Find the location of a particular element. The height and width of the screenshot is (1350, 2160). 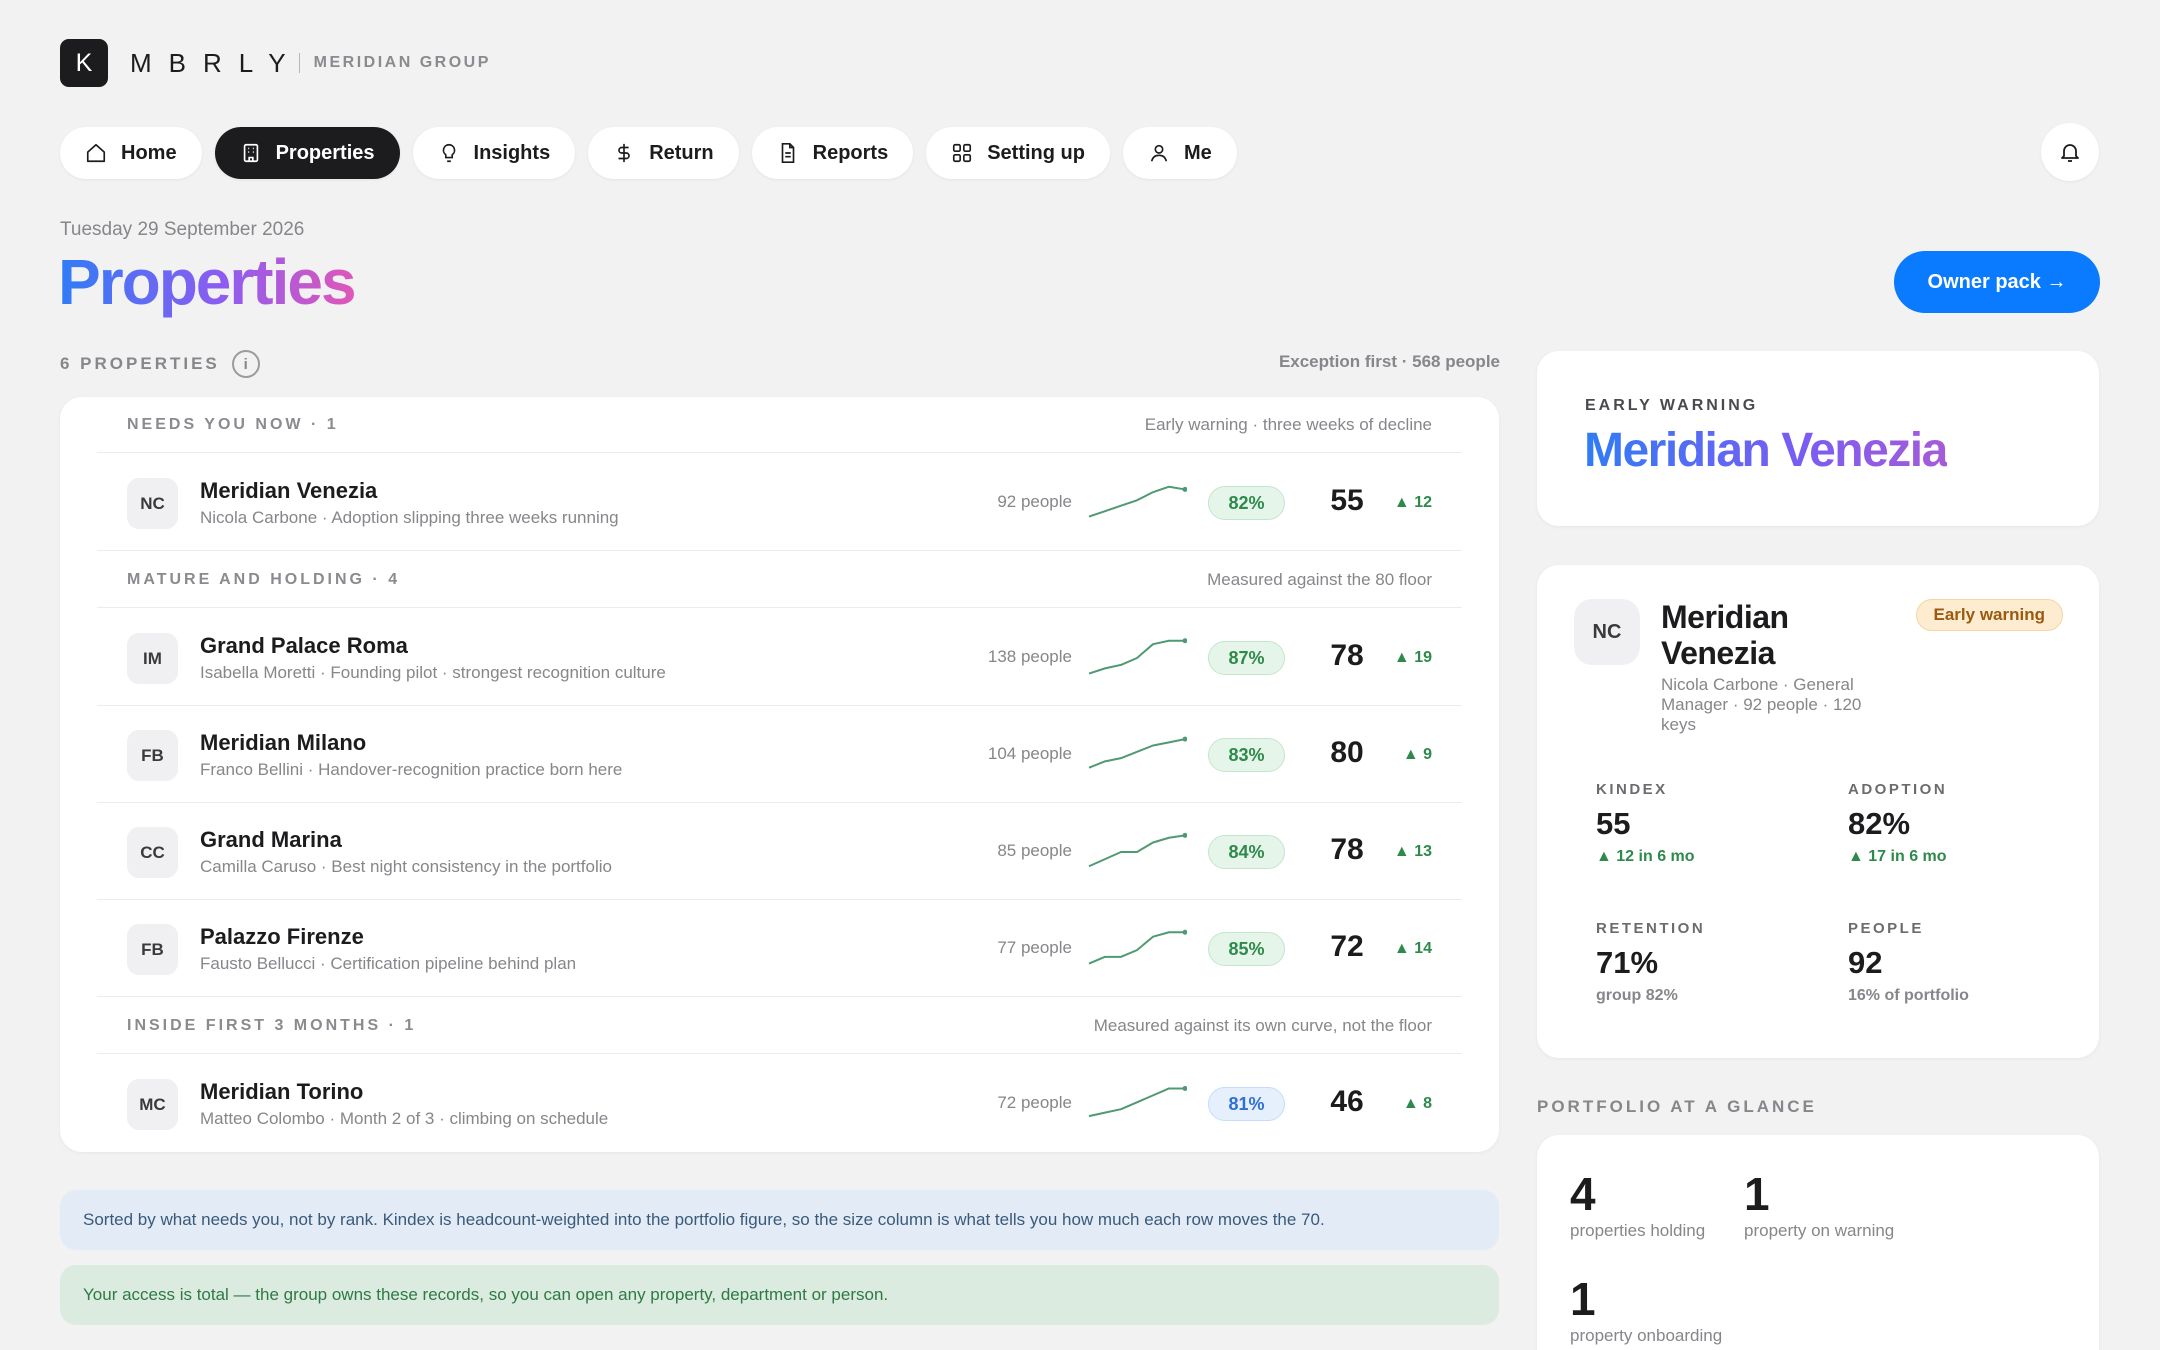

adoption-badge: 82% is located at coordinates (1246, 503).